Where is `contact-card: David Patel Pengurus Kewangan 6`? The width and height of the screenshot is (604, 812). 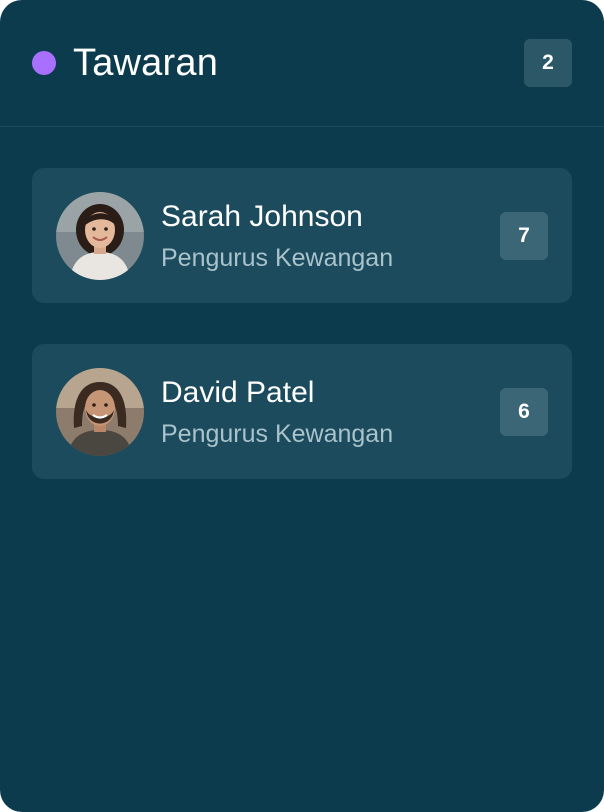 contact-card: David Patel Pengurus Kewangan 6 is located at coordinates (302, 411).